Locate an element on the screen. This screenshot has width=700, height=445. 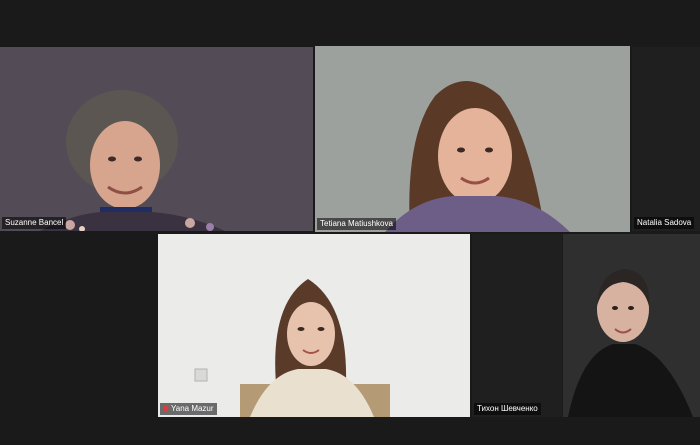
participant-name-tag: Tetiana Matiushkova is located at coordinates (356, 224).